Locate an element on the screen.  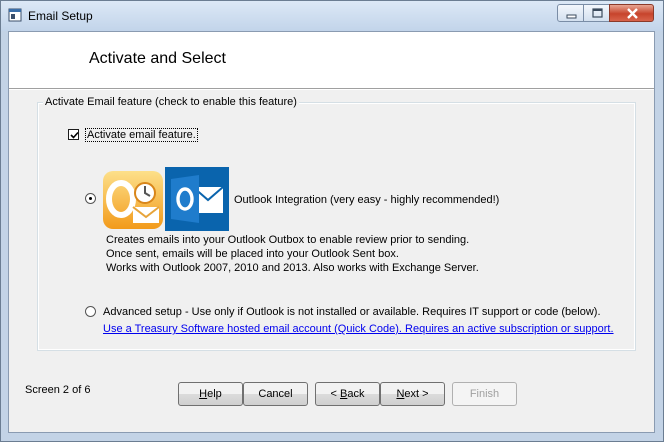
title-bar: Email Setup is located at coordinates (332, 16).